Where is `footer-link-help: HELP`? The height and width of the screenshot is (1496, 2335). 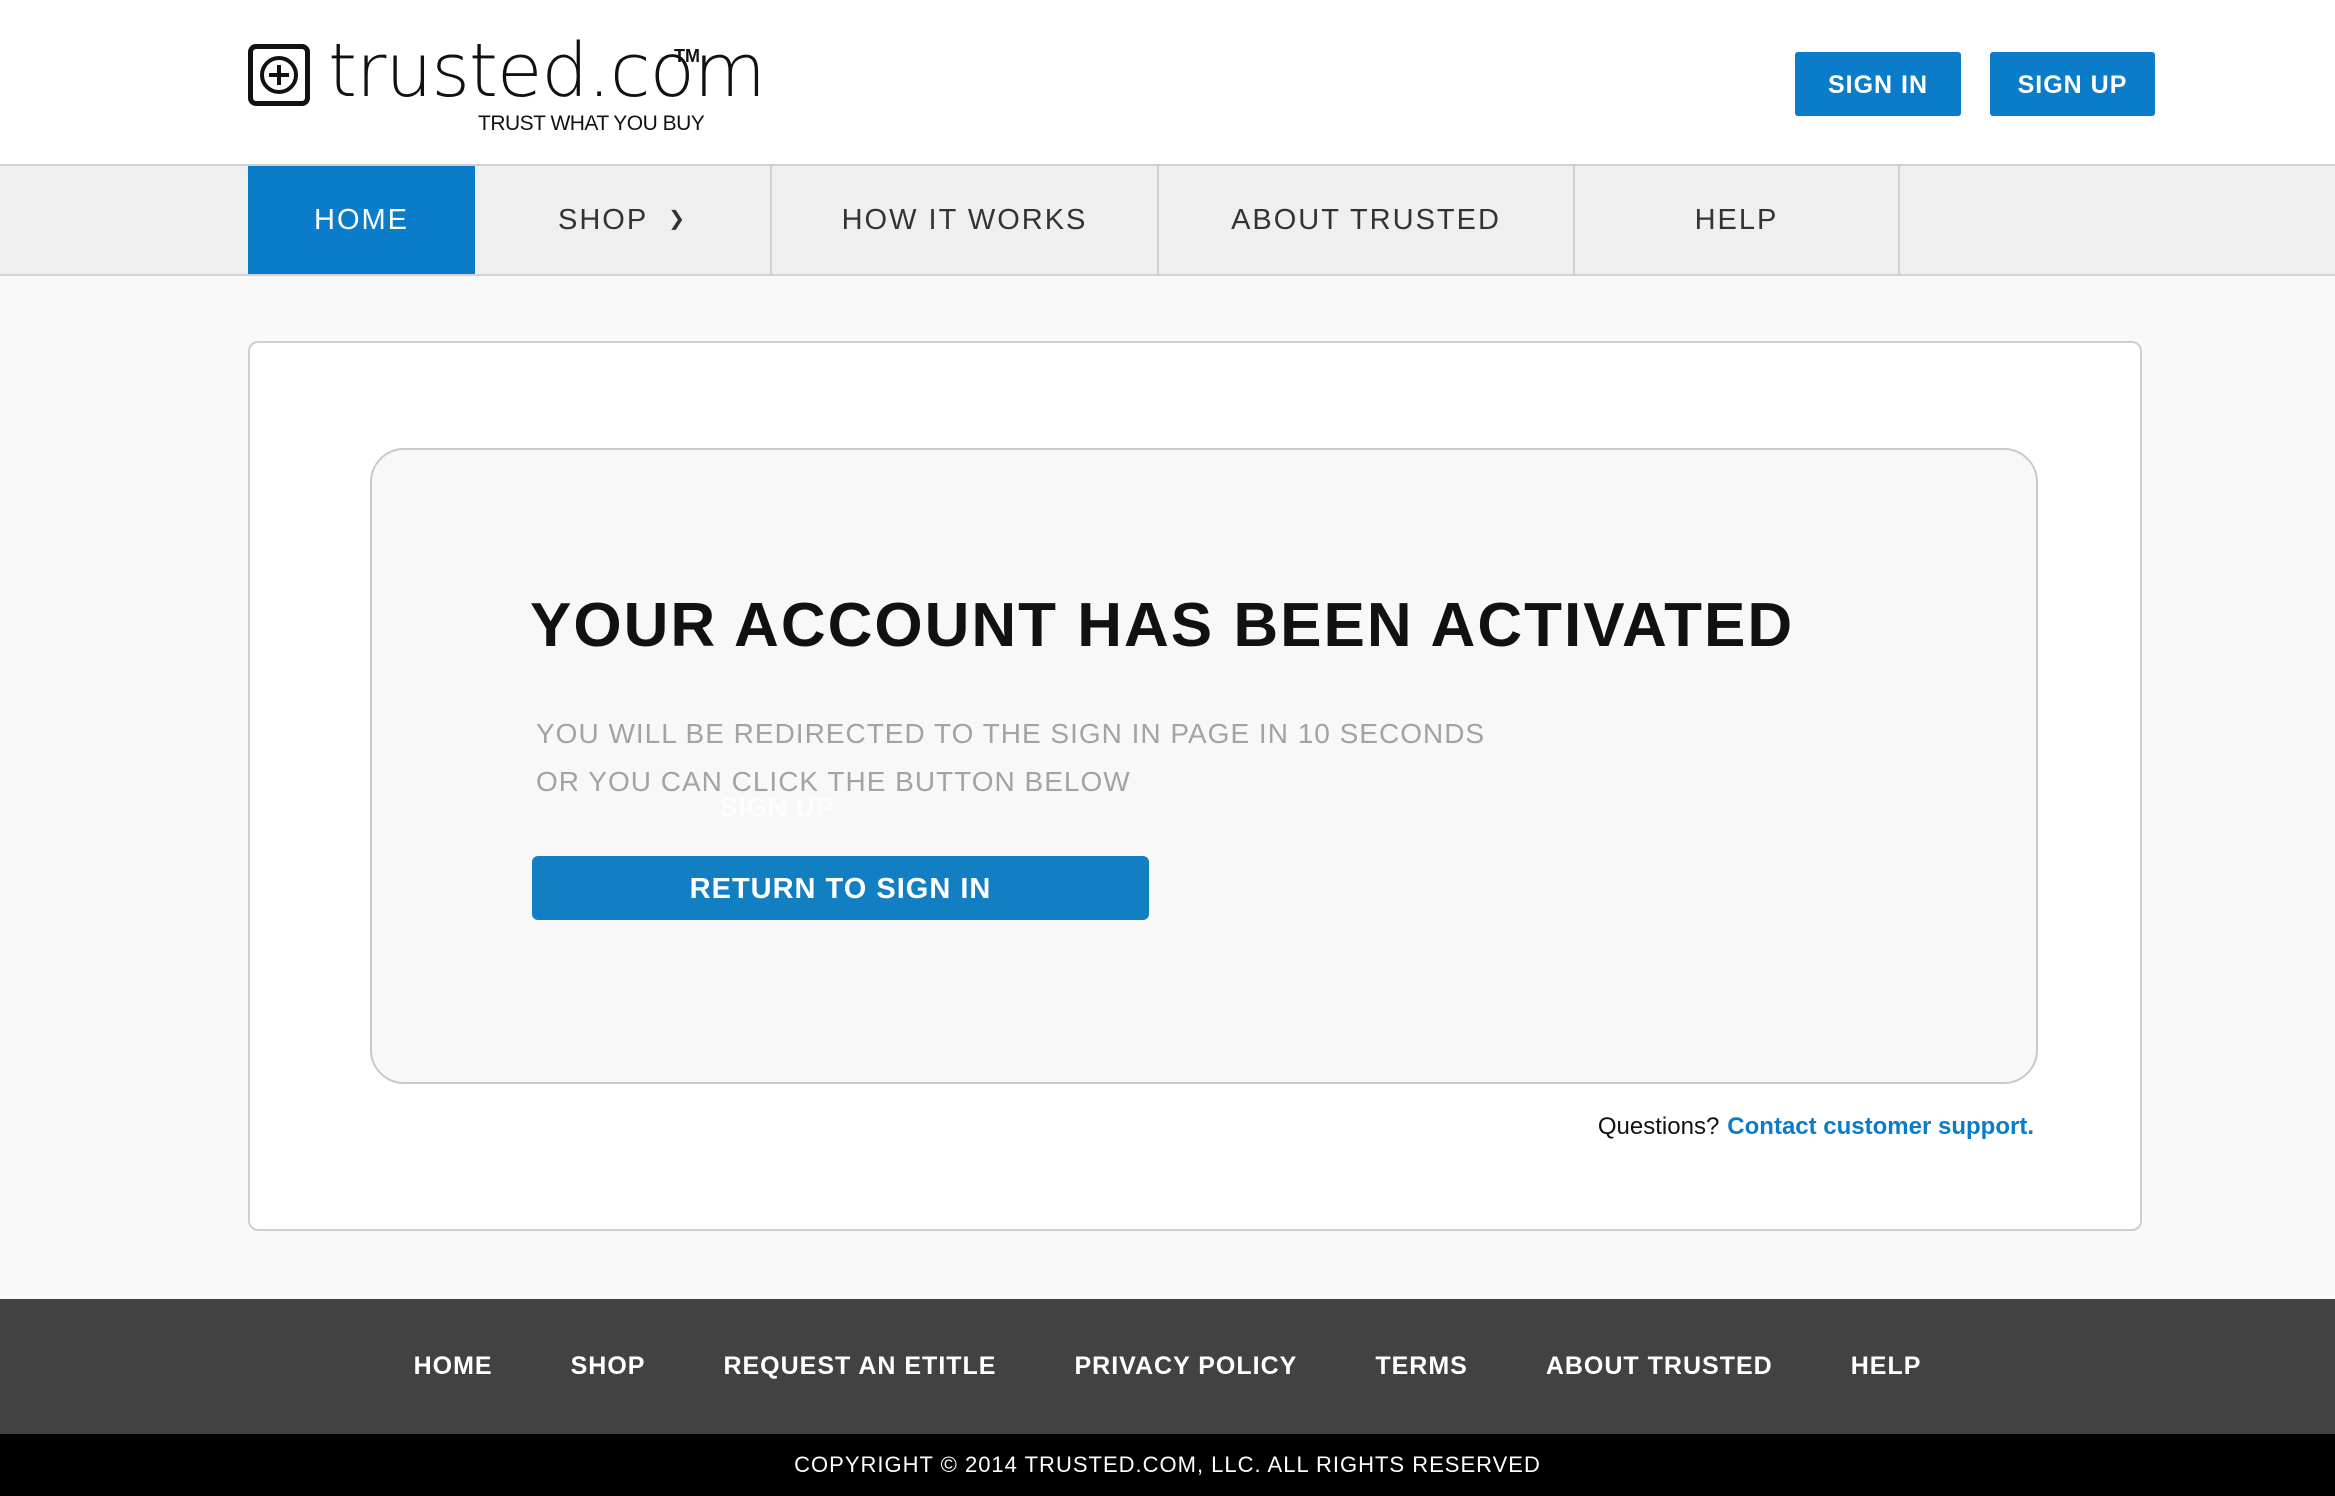 footer-link-help: HELP is located at coordinates (1886, 1366).